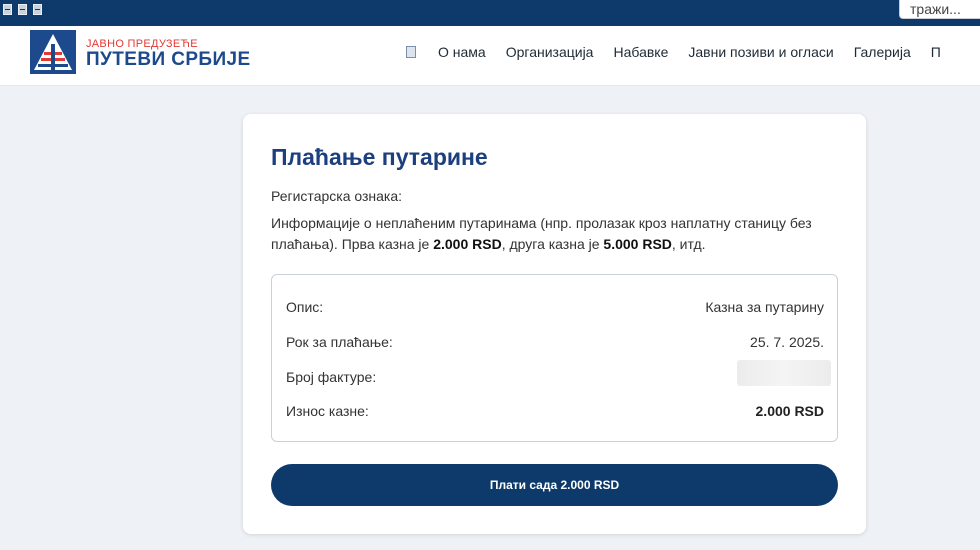 Image resolution: width=980 pixels, height=550 pixels. I want to click on pay-now-button: Плати сада 2.000 RSD, so click(554, 485).